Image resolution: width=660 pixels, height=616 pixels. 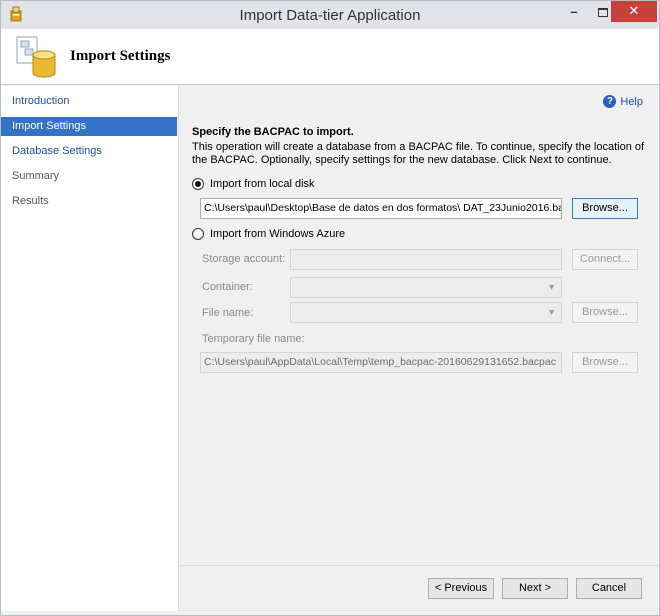 I want to click on sidebar-item-import-settings: Import Settings, so click(x=89, y=126).